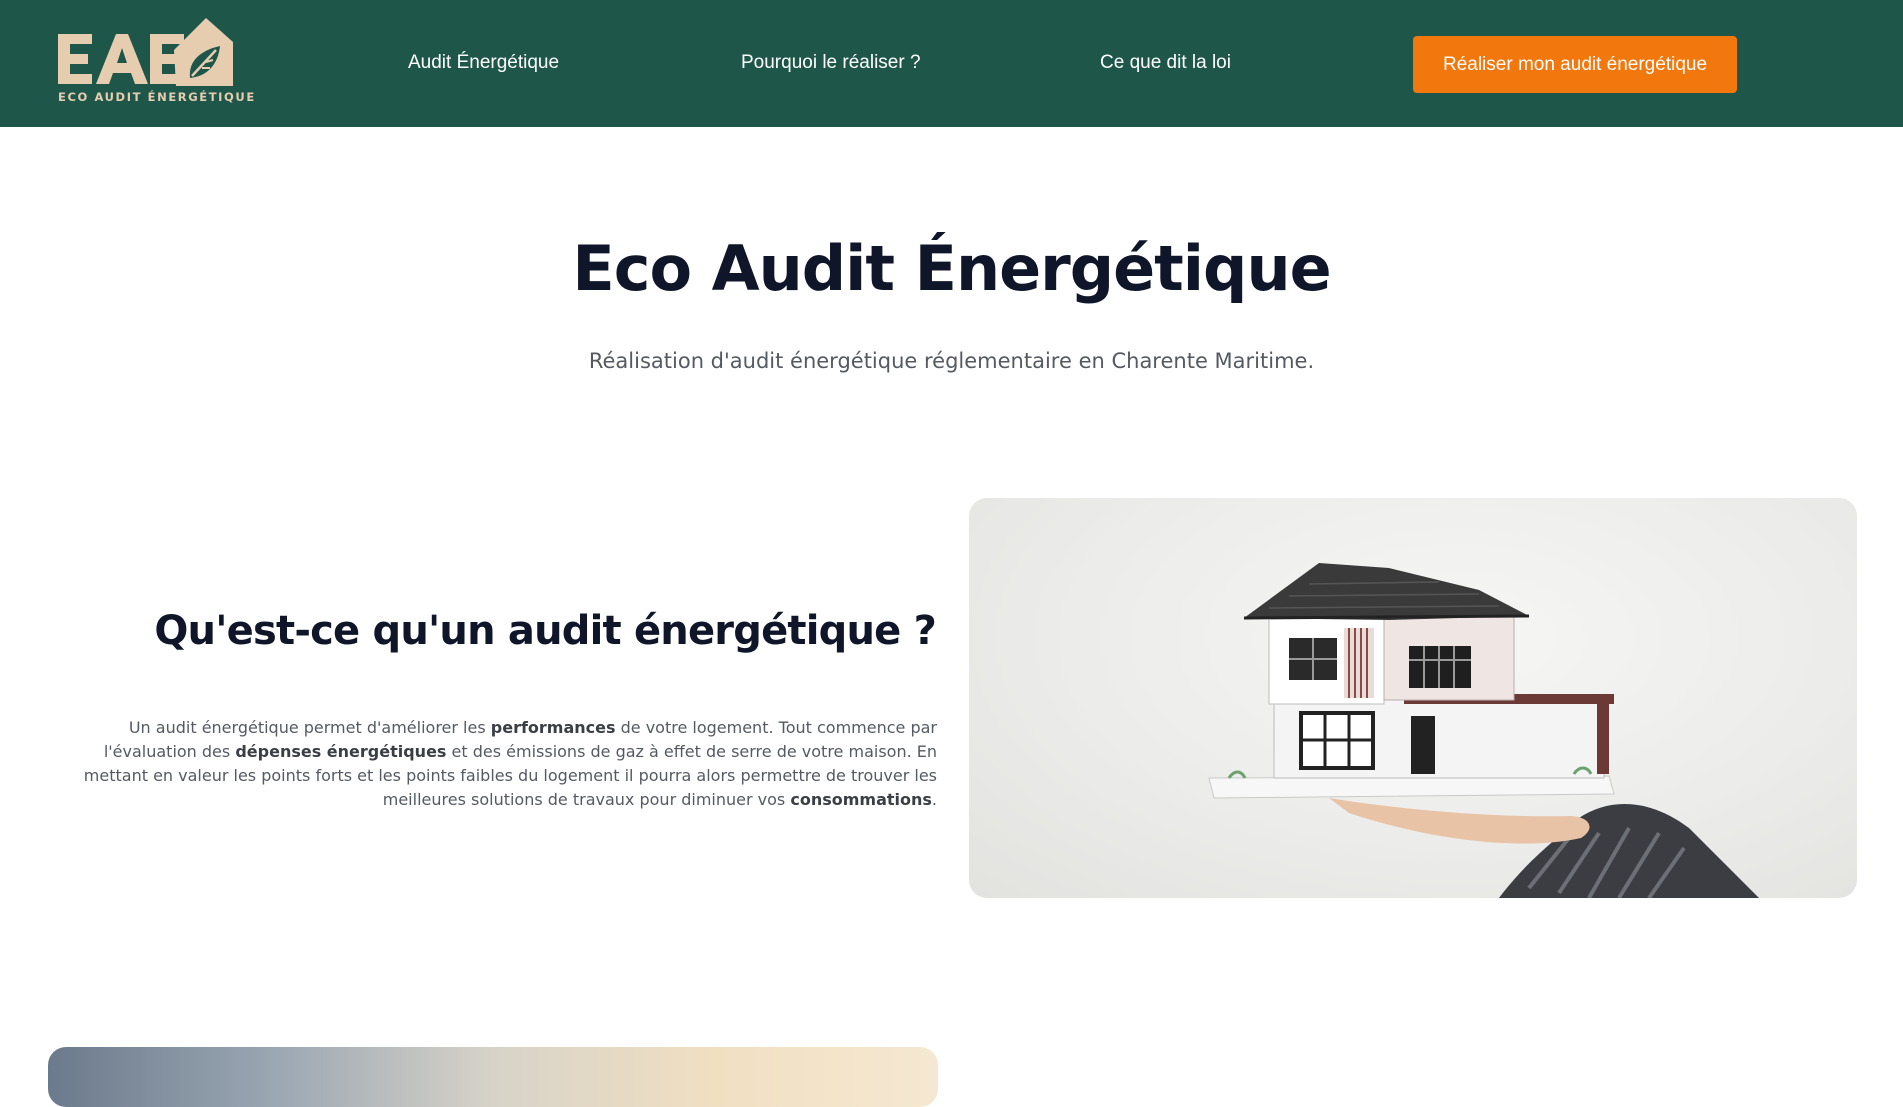 The width and height of the screenshot is (1903, 1107). Describe the element at coordinates (1575, 64) in the screenshot. I see `cta-audit-button: Réaliser mon audit énergétique` at that location.